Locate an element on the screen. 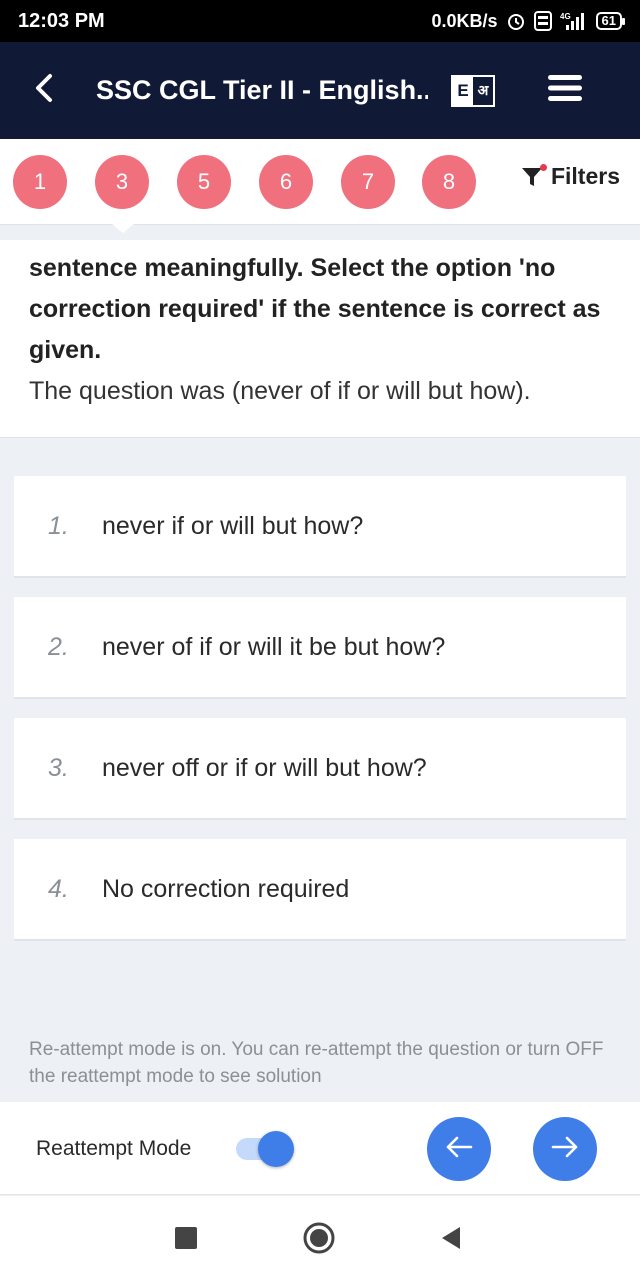 Image resolution: width=640 pixels, height=1280 pixels. active-question-caret is located at coordinates (123, 228).